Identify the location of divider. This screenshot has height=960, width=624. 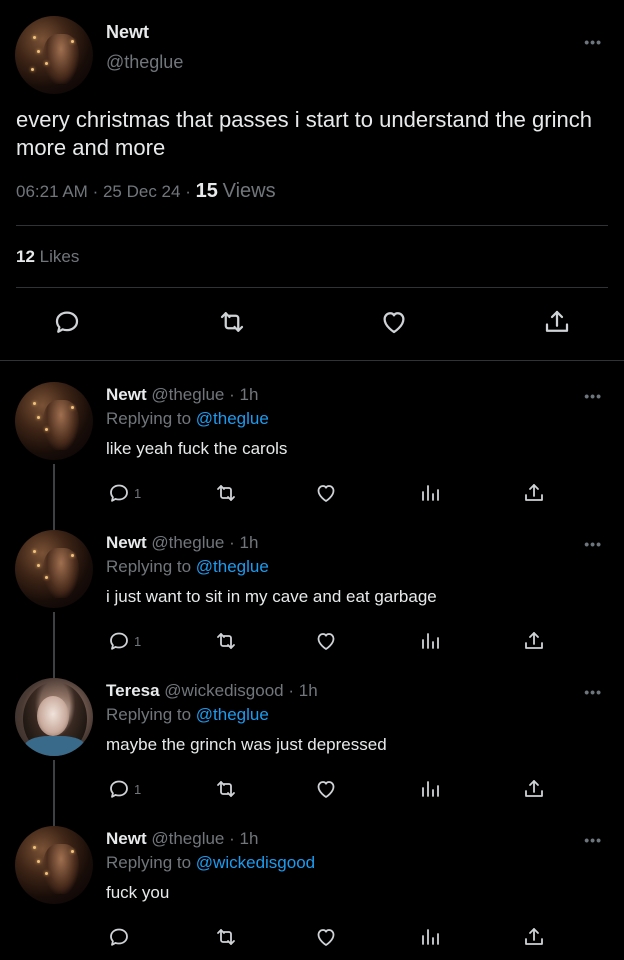
(312, 360).